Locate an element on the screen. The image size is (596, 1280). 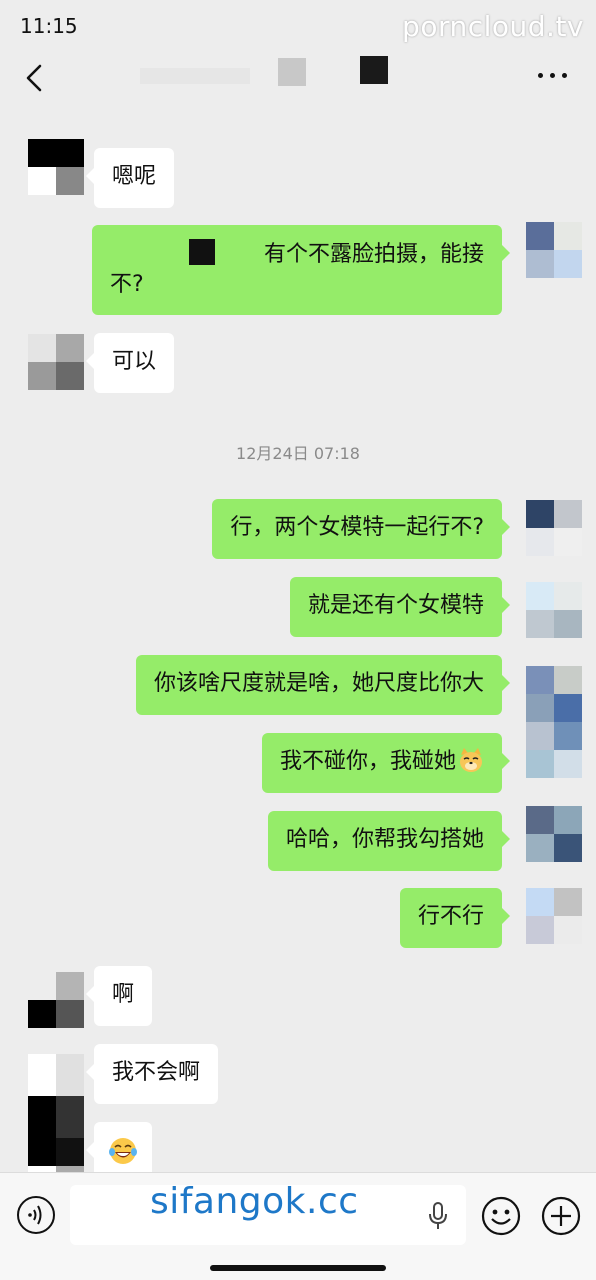
message-bubble-incoming: 啊 is located at coordinates (119, 996).